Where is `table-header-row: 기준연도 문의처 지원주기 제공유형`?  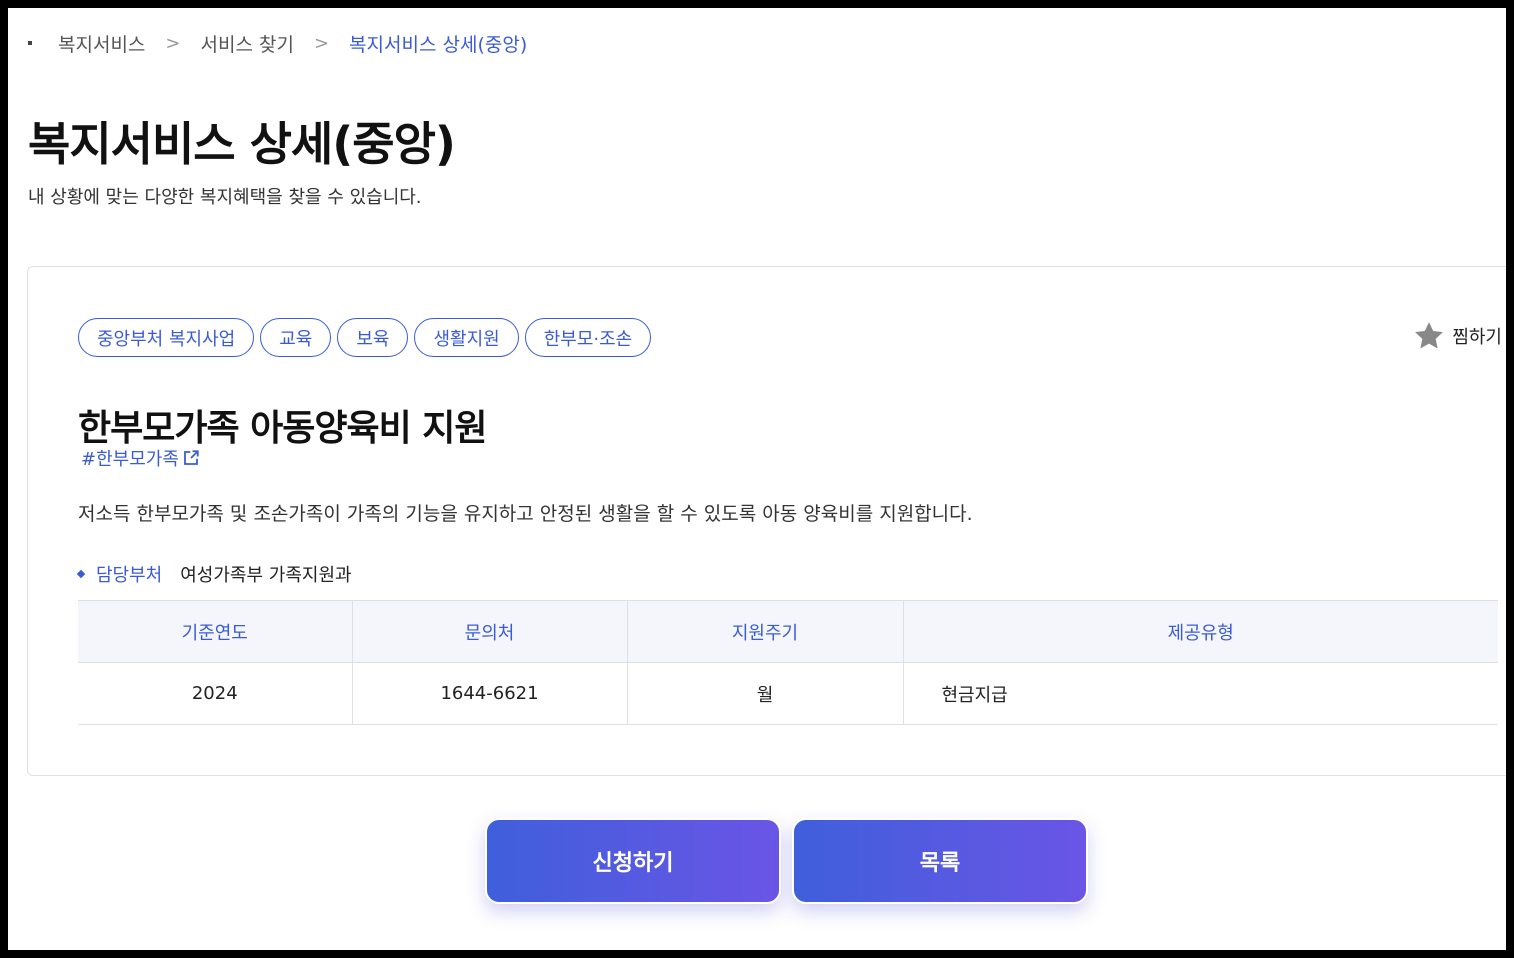
table-header-row: 기준연도 문의처 지원주기 제공유형 is located at coordinates (788, 631).